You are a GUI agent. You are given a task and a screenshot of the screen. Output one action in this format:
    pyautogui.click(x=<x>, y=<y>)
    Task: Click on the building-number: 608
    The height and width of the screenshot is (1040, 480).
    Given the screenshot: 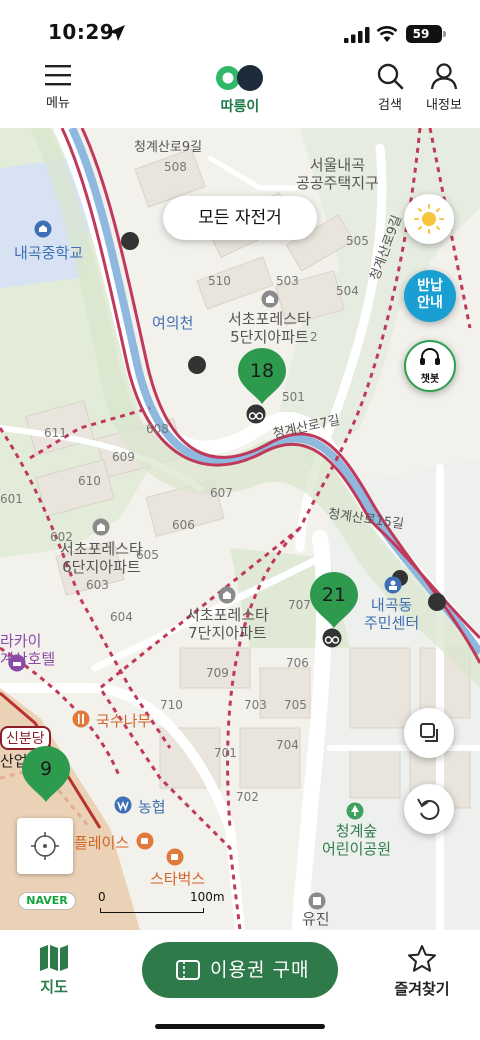 What is the action you would take?
    pyautogui.click(x=157, y=429)
    